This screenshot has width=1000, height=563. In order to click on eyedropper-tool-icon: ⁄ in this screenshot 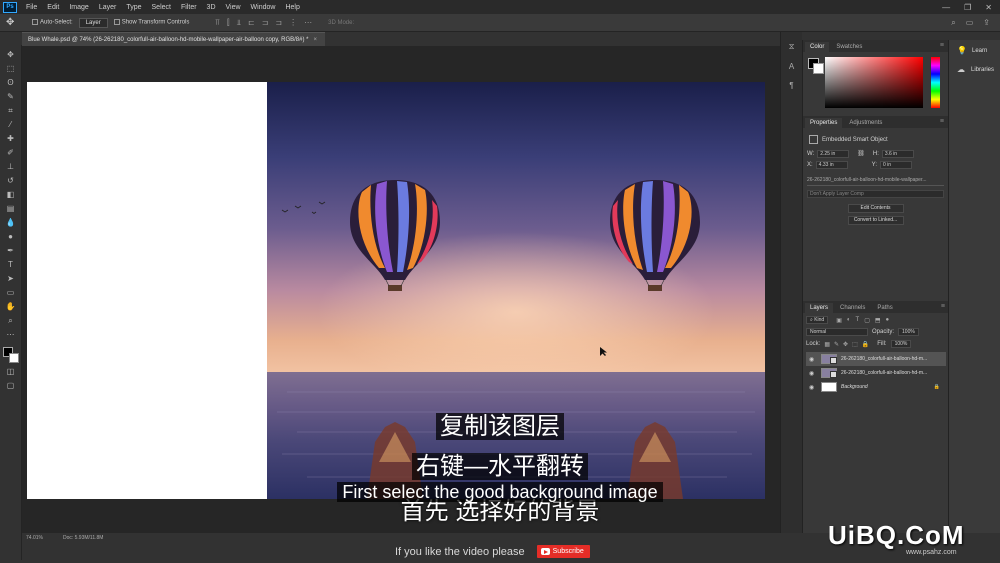, I will do `click(11, 124)`.